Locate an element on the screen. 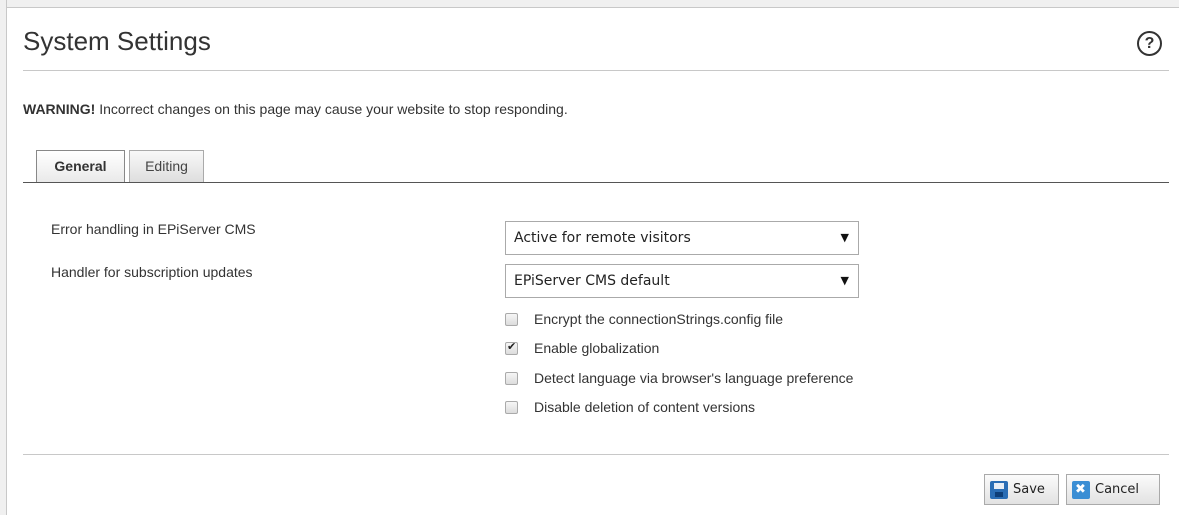 The width and height of the screenshot is (1179, 515). encrypt-checkbox is located at coordinates (511, 319).